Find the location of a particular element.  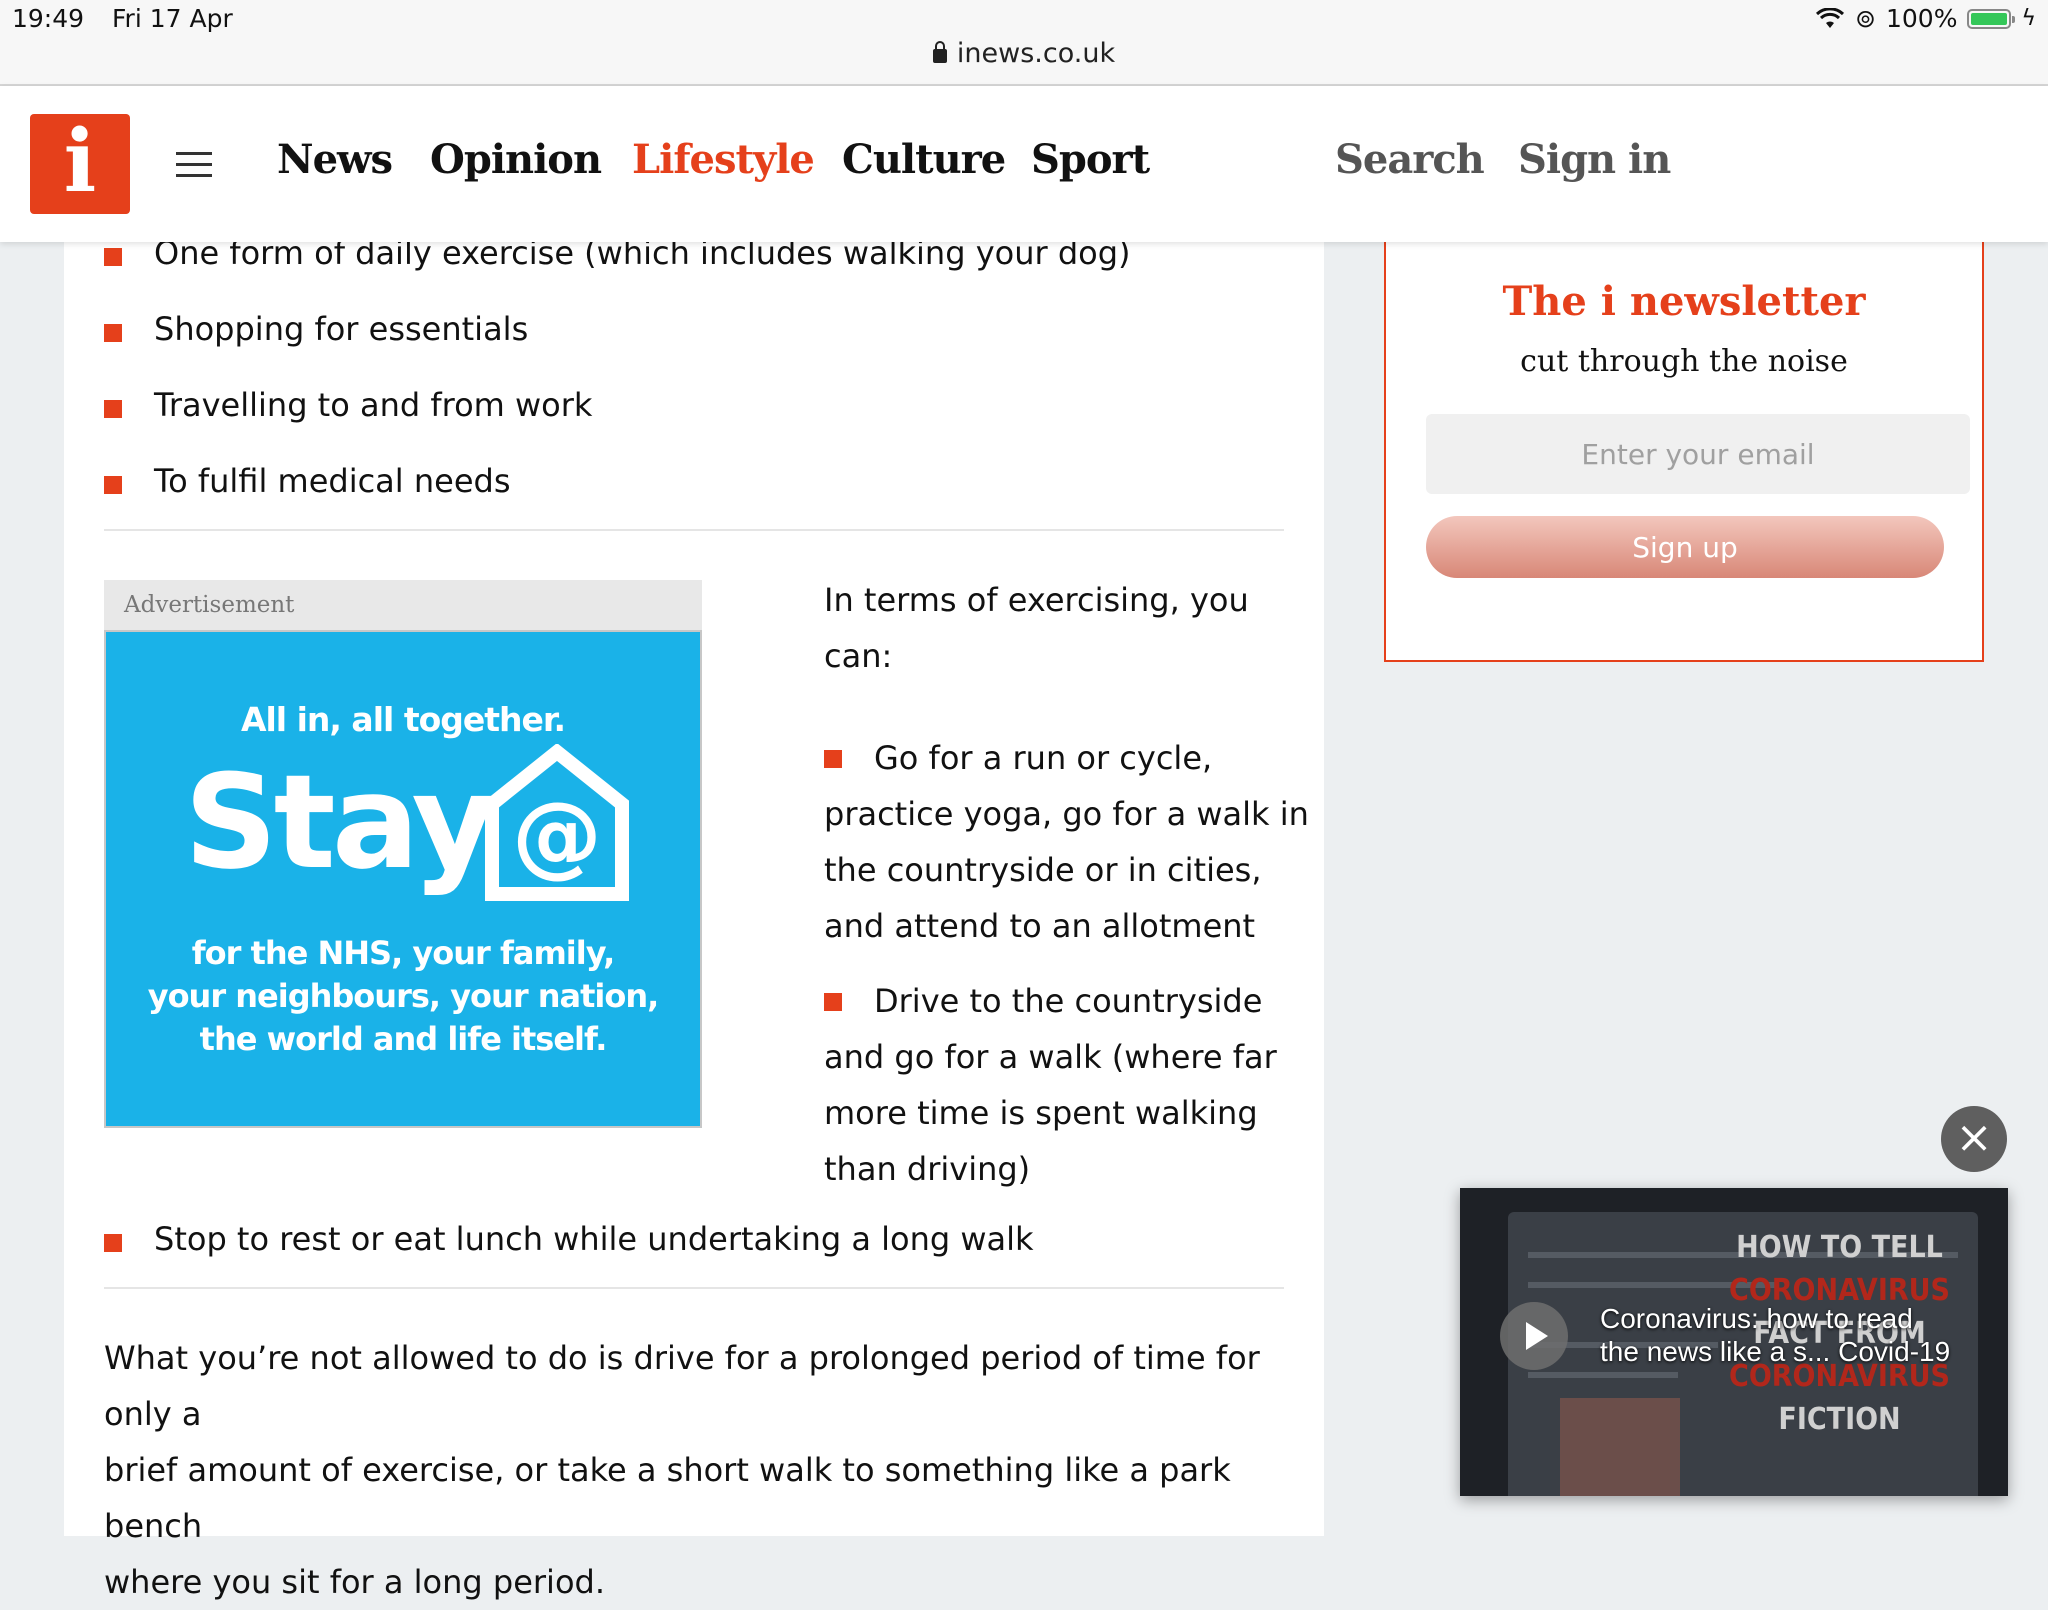

status-date: Fri 17 Apr is located at coordinates (172, 18).